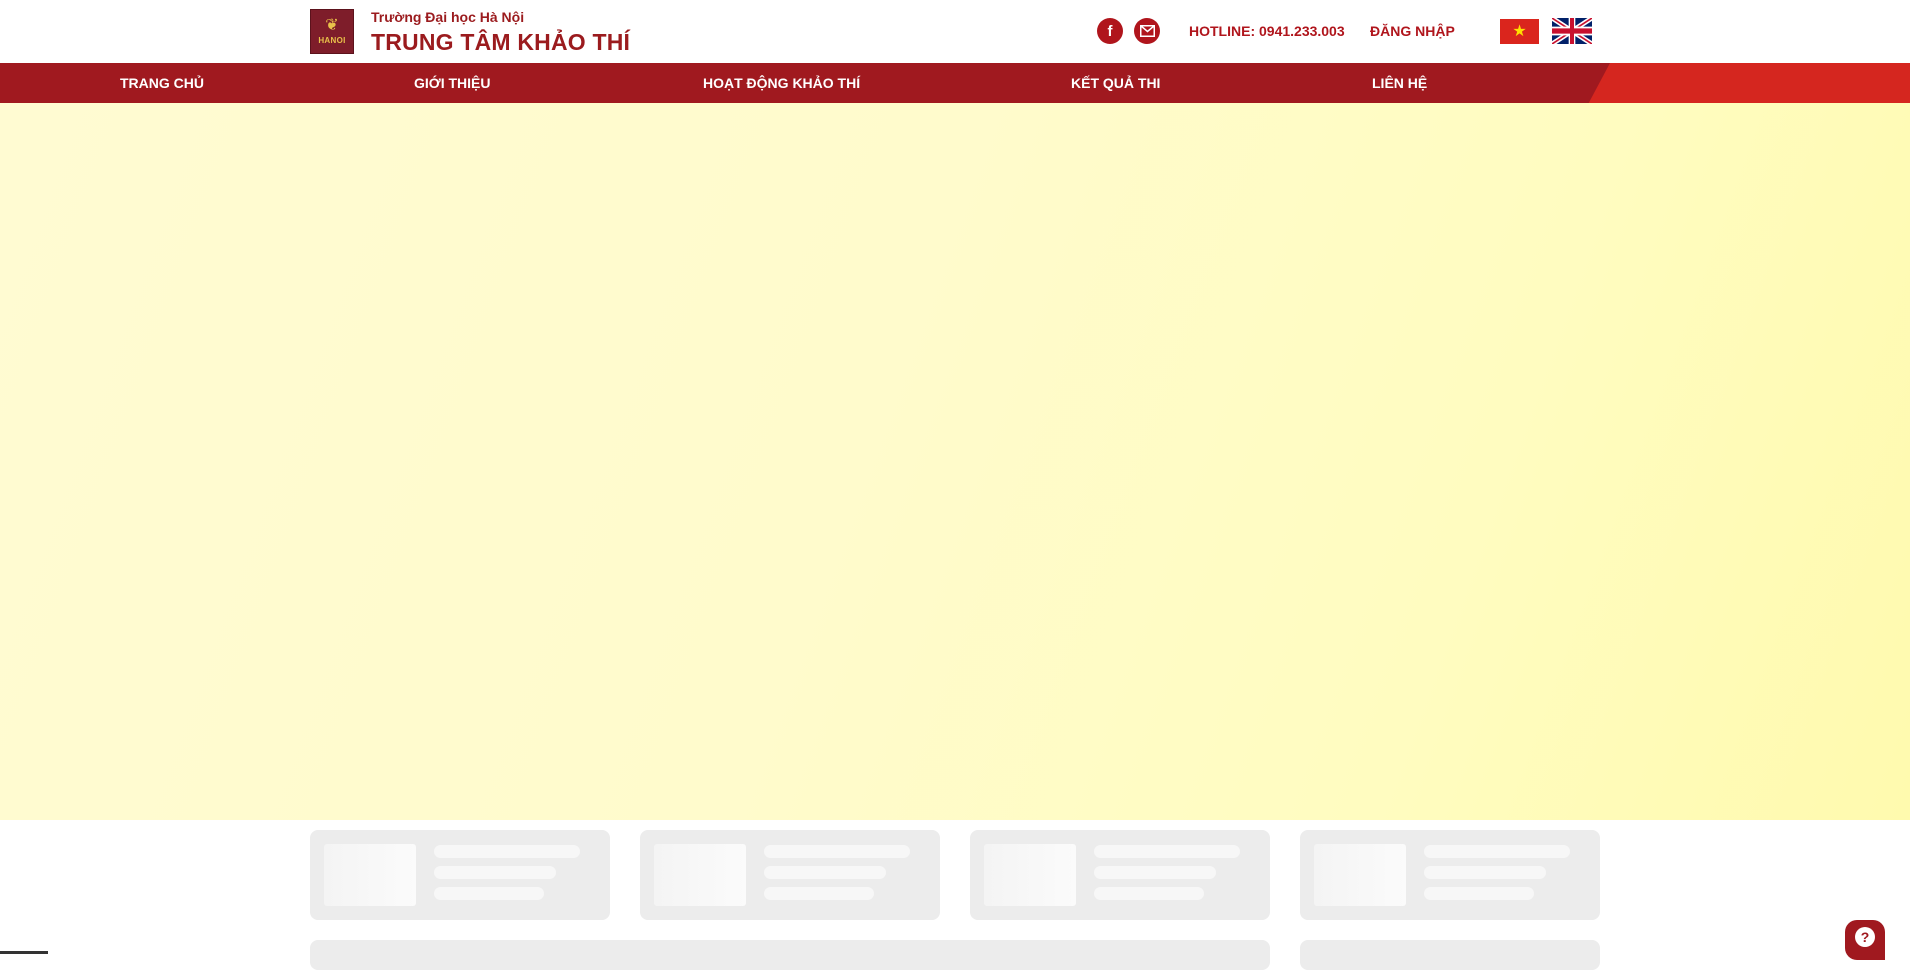 Image resolution: width=1910 pixels, height=970 pixels. What do you see at coordinates (500, 42) in the screenshot?
I see `site-title: TRUNG TÂM KHẢO THÍ` at bounding box center [500, 42].